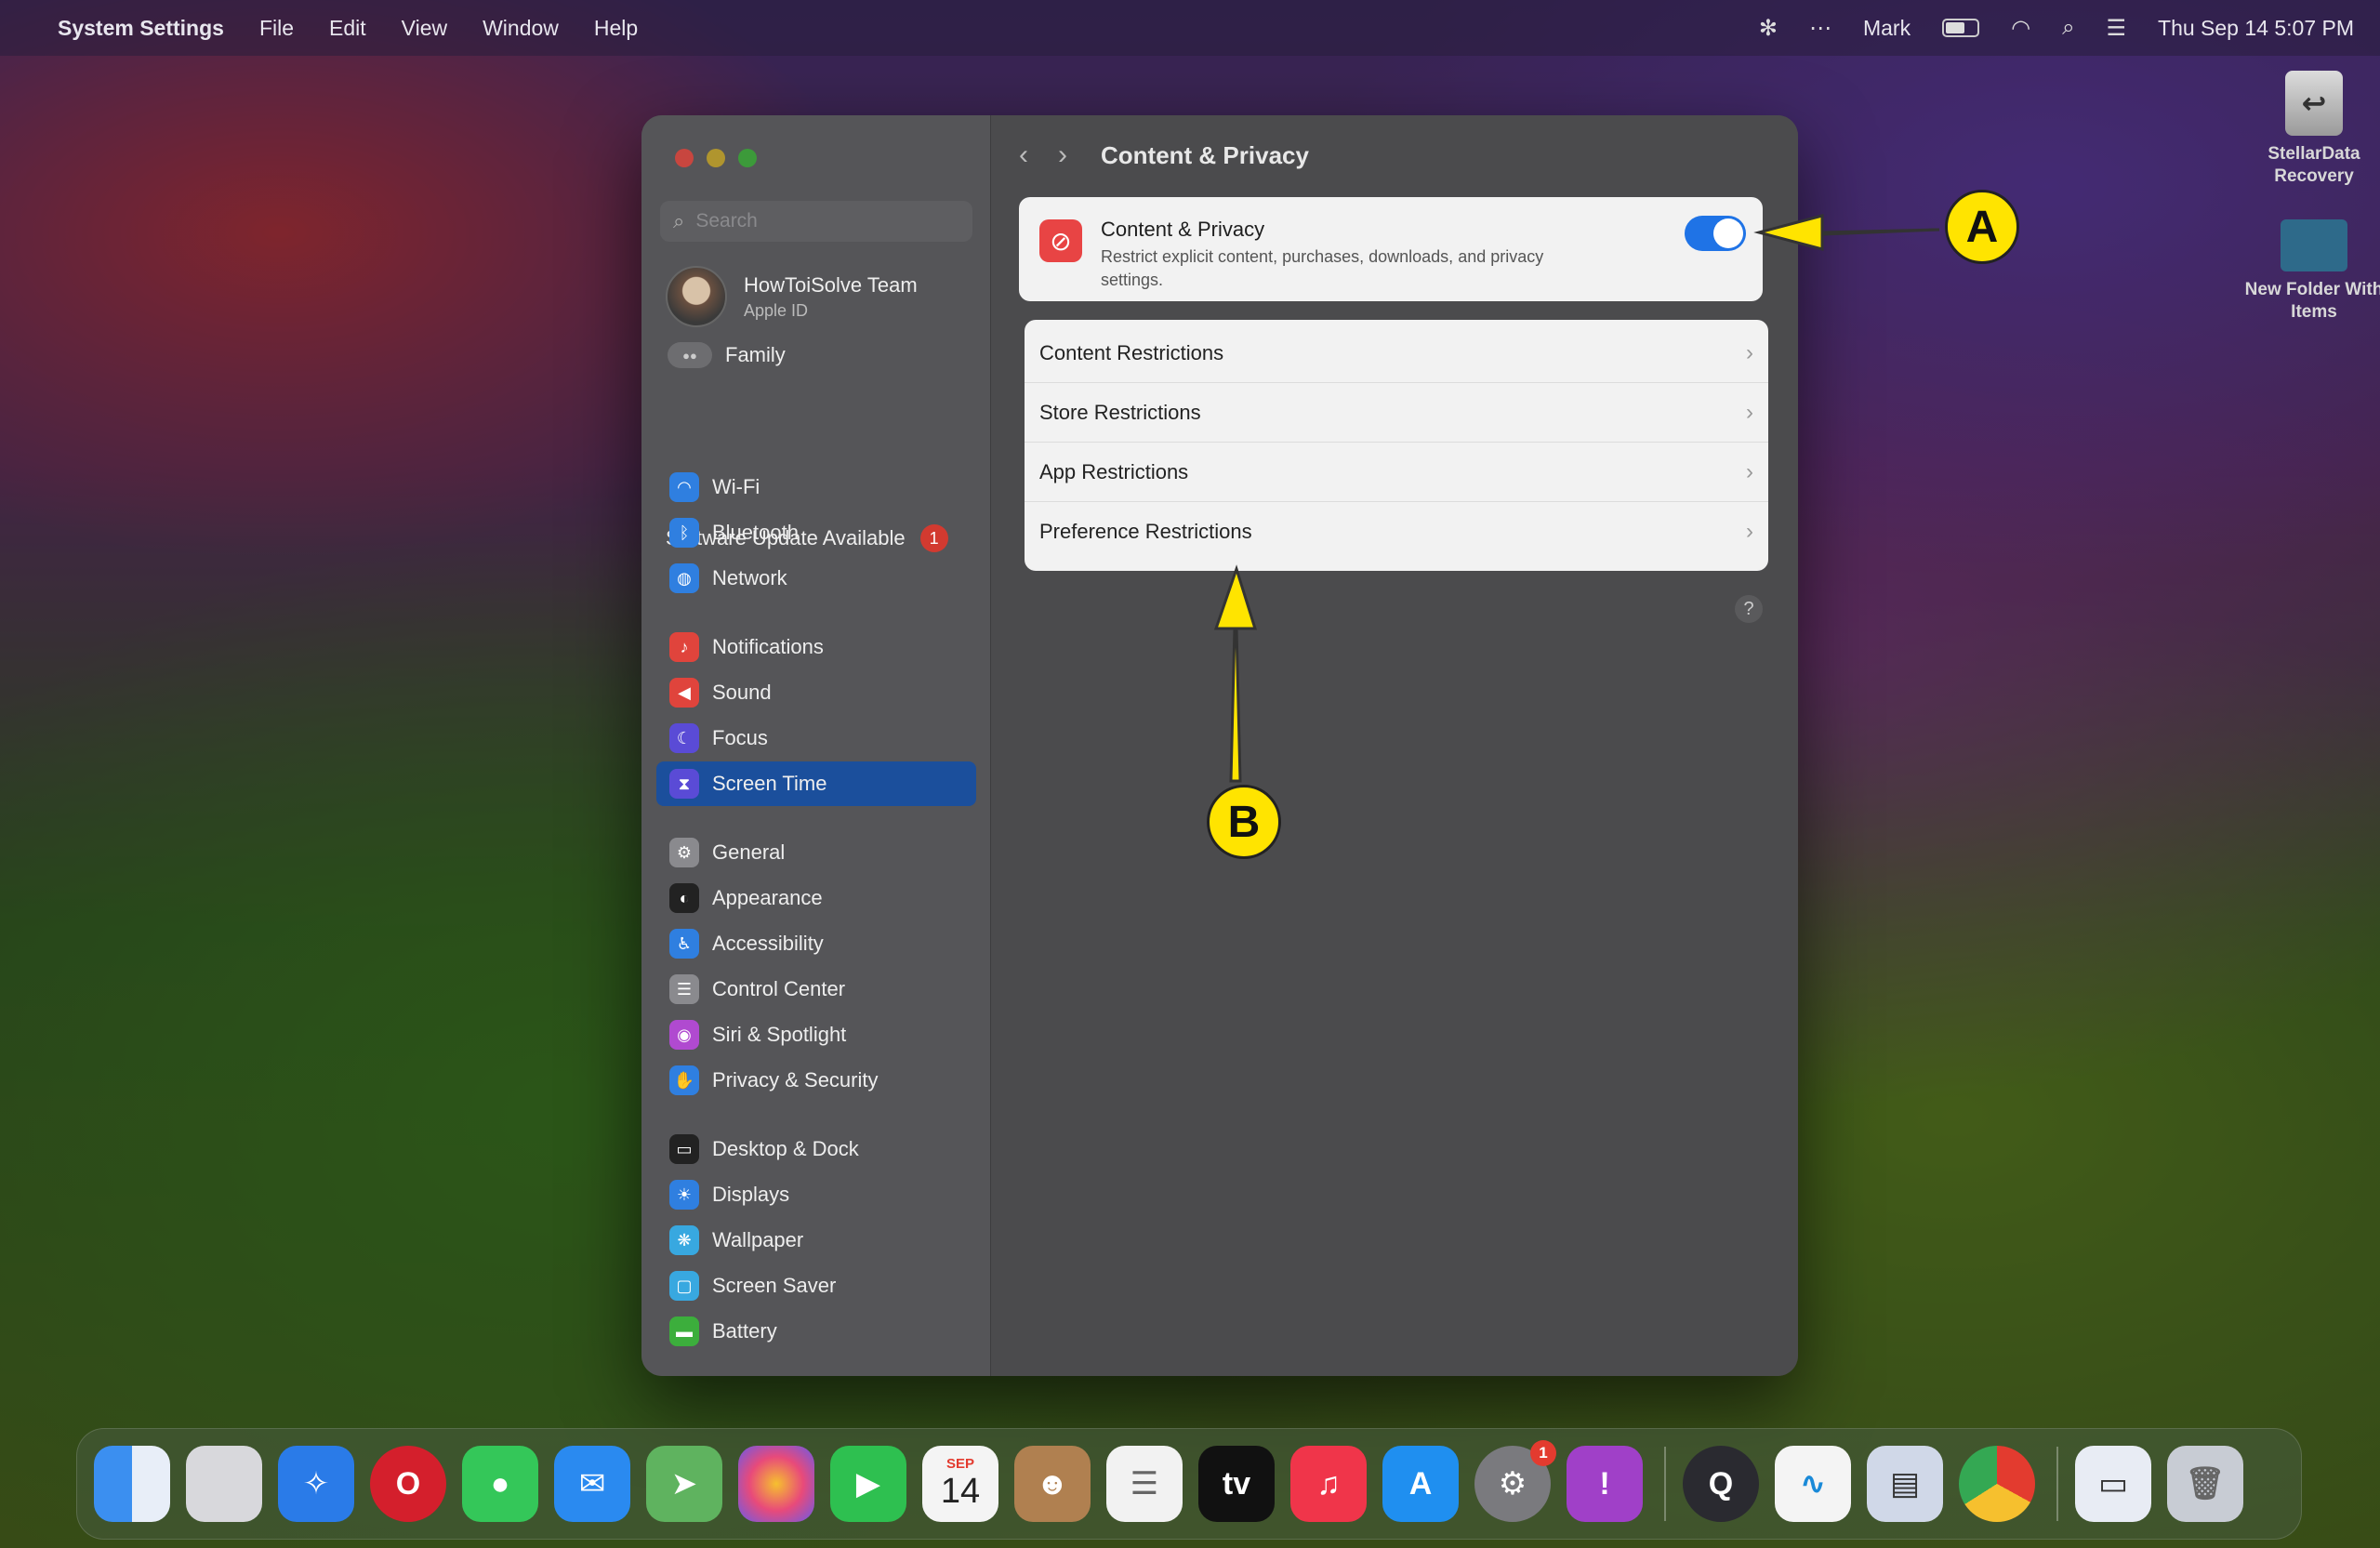 This screenshot has width=2380, height=1548. I want to click on callout-a: A, so click(1982, 227).